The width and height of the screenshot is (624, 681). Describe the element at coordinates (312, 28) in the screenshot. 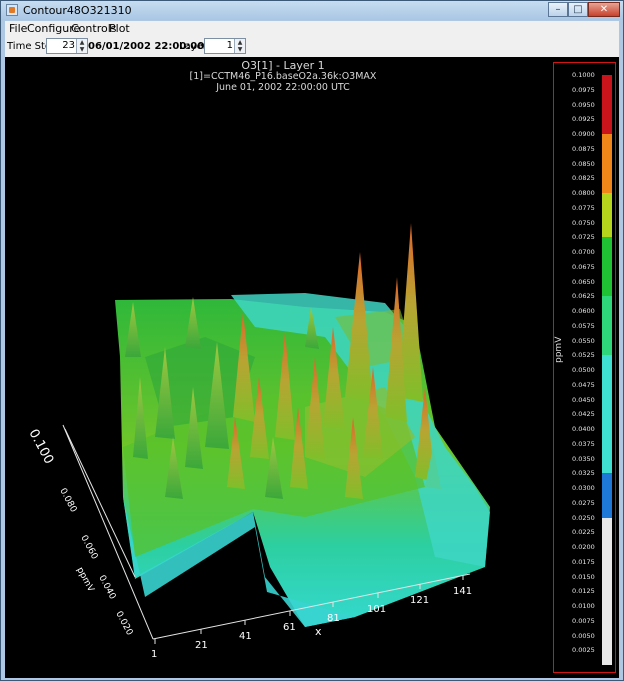

I see `menu-bar: File Configure Controls Plot` at that location.